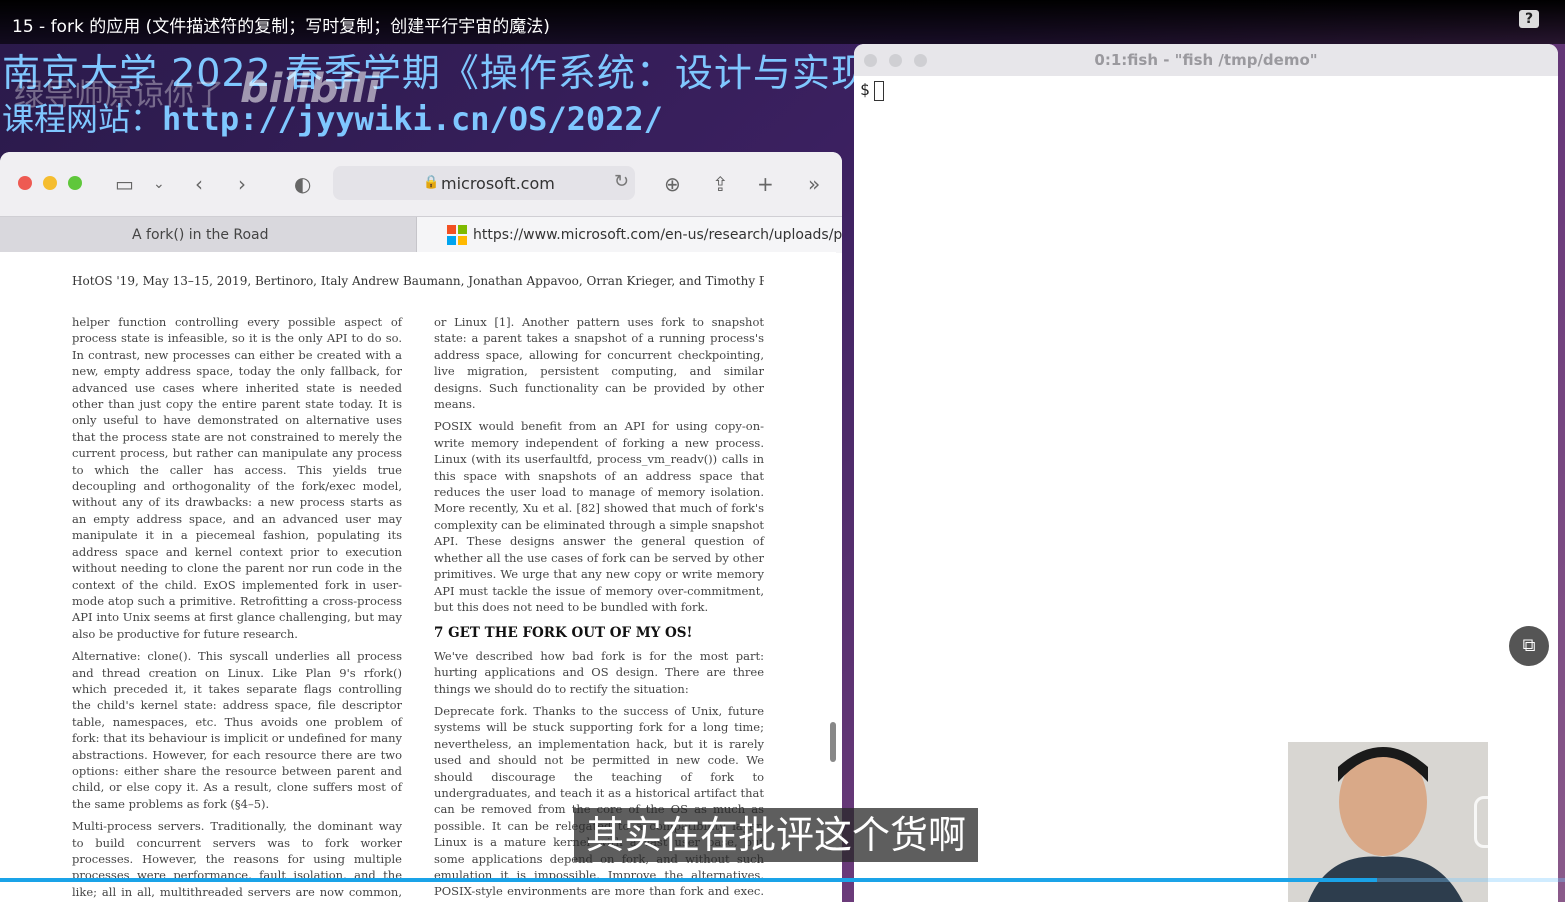 The width and height of the screenshot is (1565, 902). What do you see at coordinates (872, 90) in the screenshot?
I see `shell-prompt: $` at bounding box center [872, 90].